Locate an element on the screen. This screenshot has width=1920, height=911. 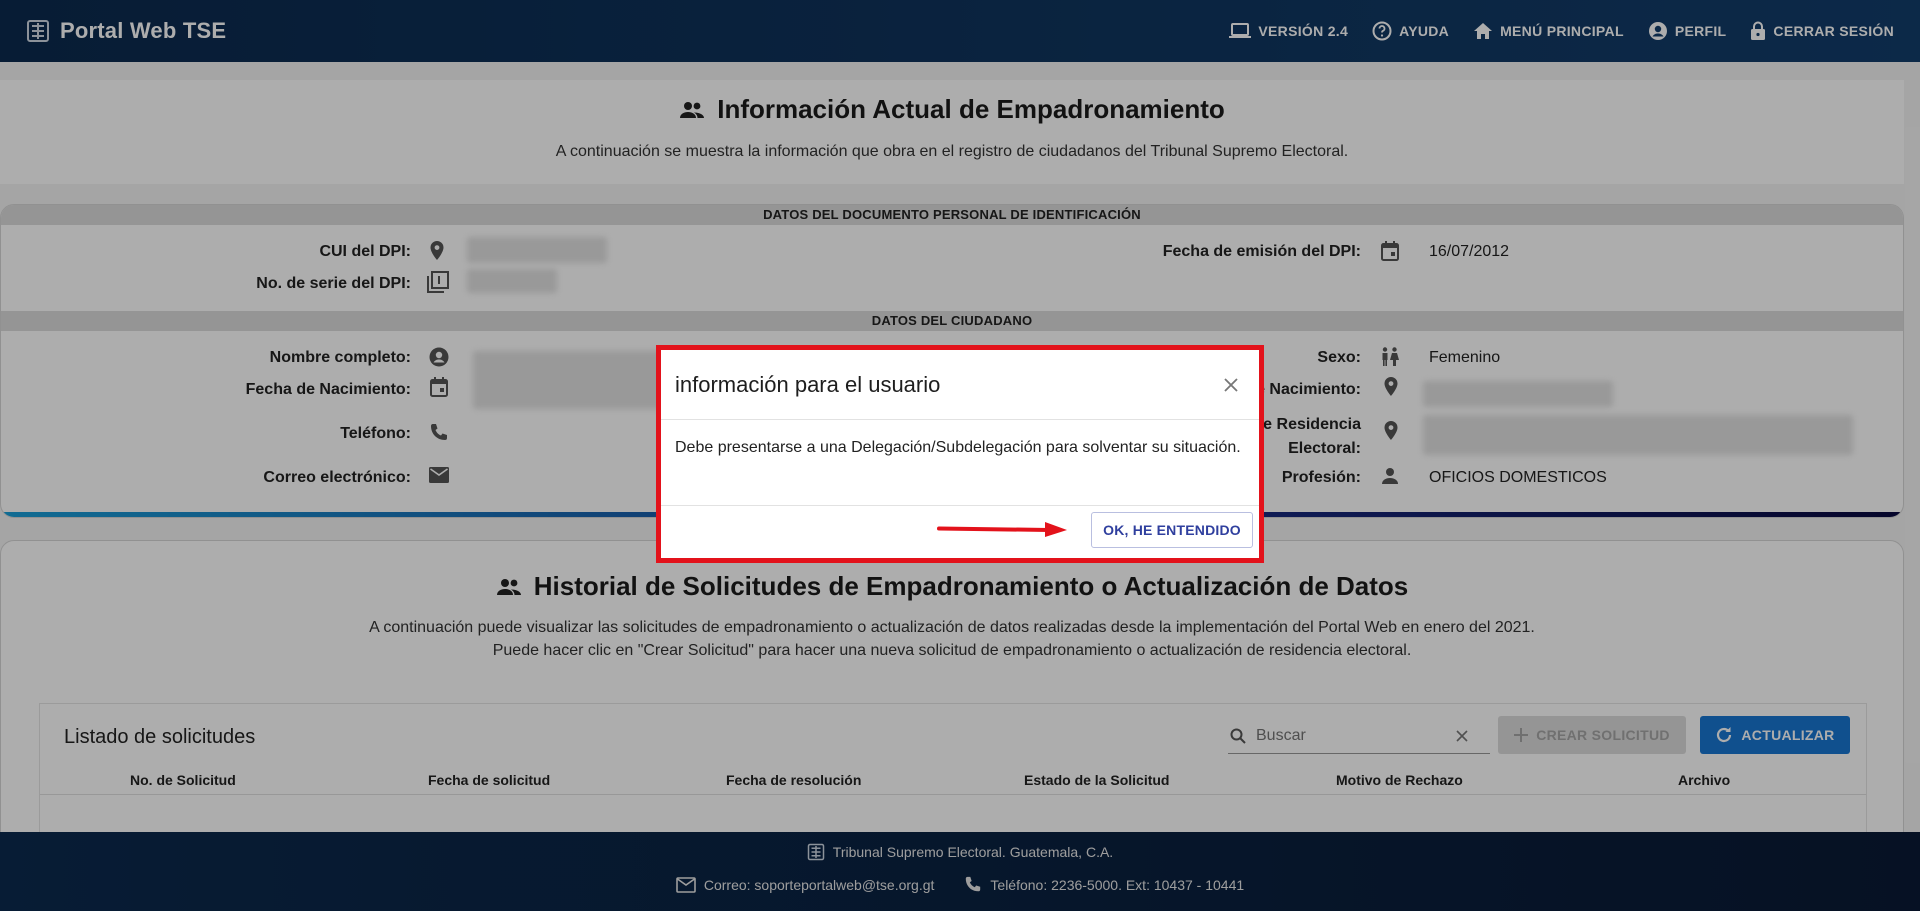
ok-button: OK, HE ENTENDIDO is located at coordinates (1172, 530).